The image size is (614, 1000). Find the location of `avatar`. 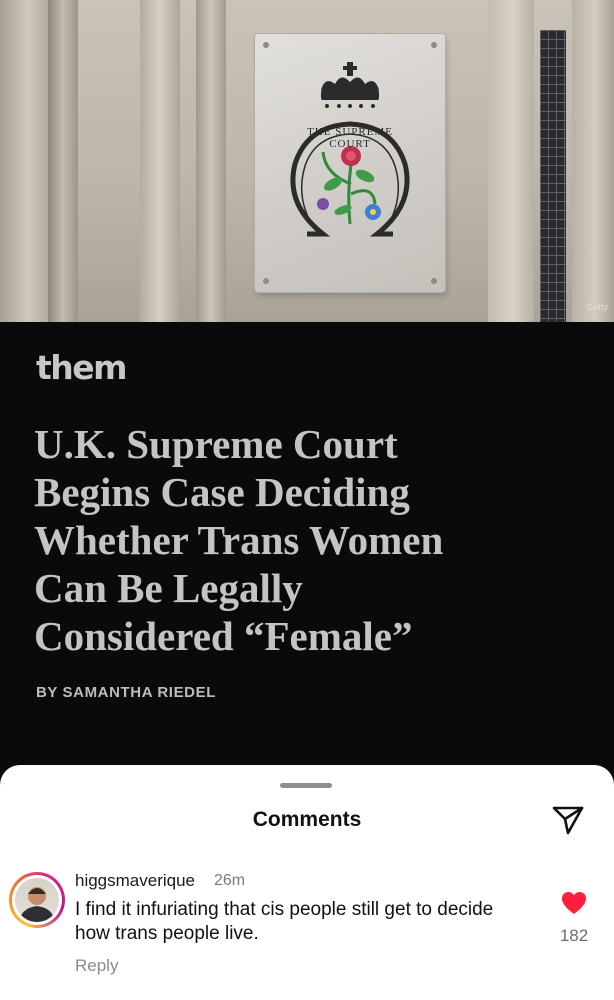

avatar is located at coordinates (37, 900).